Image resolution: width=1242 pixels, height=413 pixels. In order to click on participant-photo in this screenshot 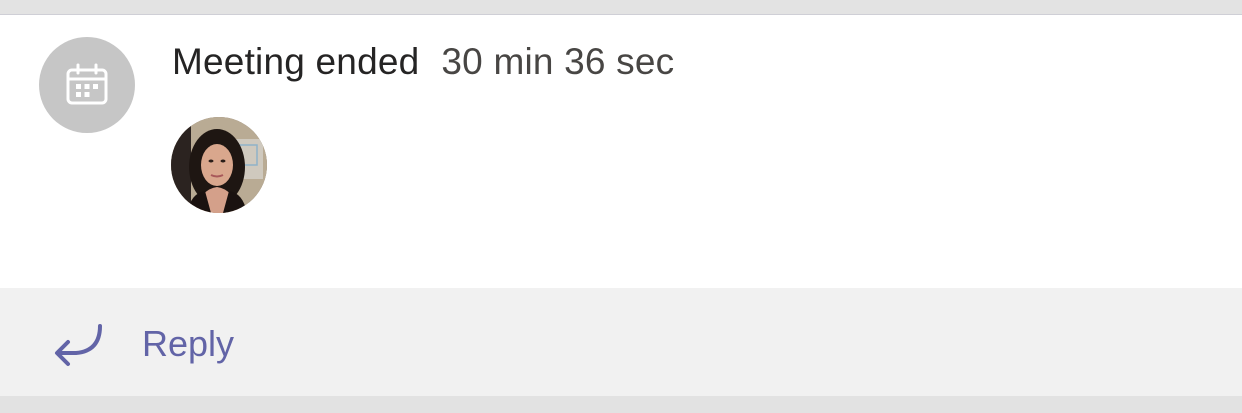, I will do `click(219, 165)`.